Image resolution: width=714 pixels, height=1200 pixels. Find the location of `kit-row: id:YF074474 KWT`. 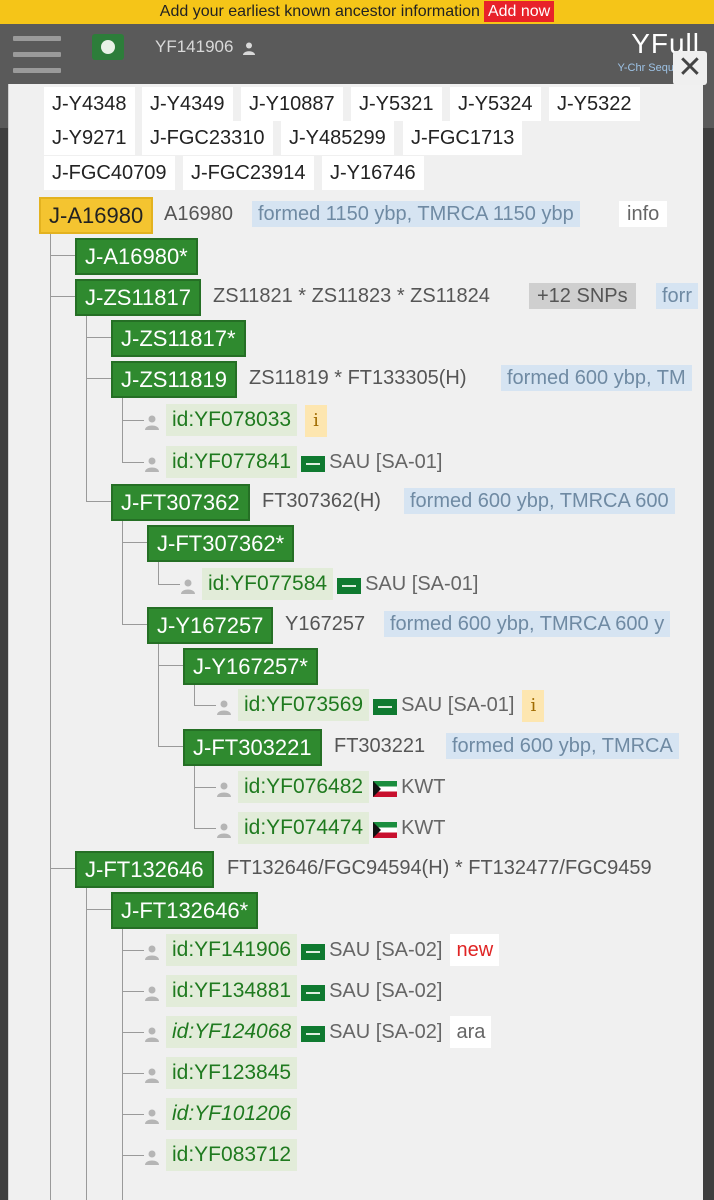

kit-row: id:YF074474 KWT is located at coordinates (331, 828).